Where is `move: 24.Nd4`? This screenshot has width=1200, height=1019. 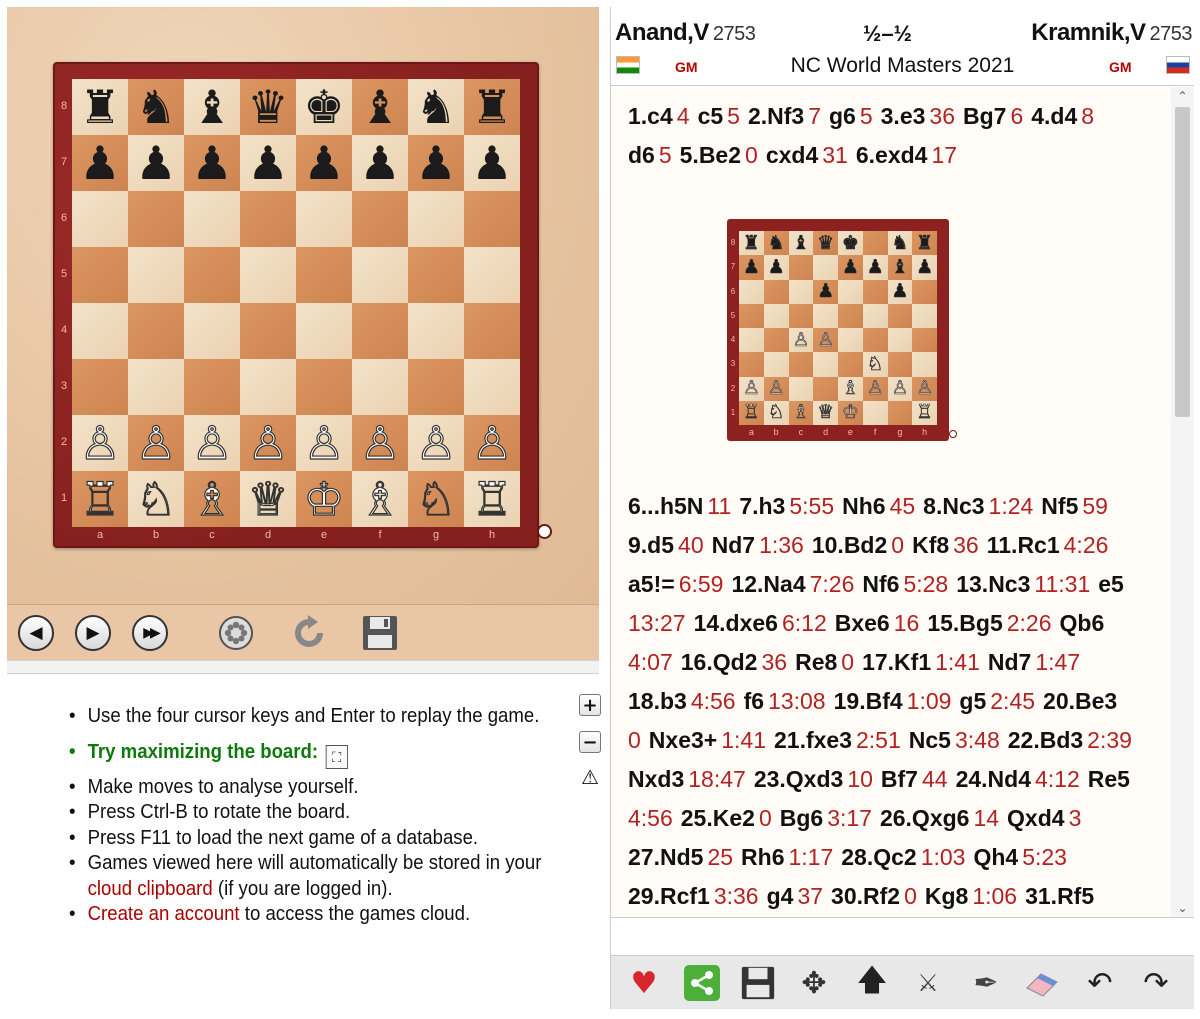
move: 24.Nd4 is located at coordinates (993, 779).